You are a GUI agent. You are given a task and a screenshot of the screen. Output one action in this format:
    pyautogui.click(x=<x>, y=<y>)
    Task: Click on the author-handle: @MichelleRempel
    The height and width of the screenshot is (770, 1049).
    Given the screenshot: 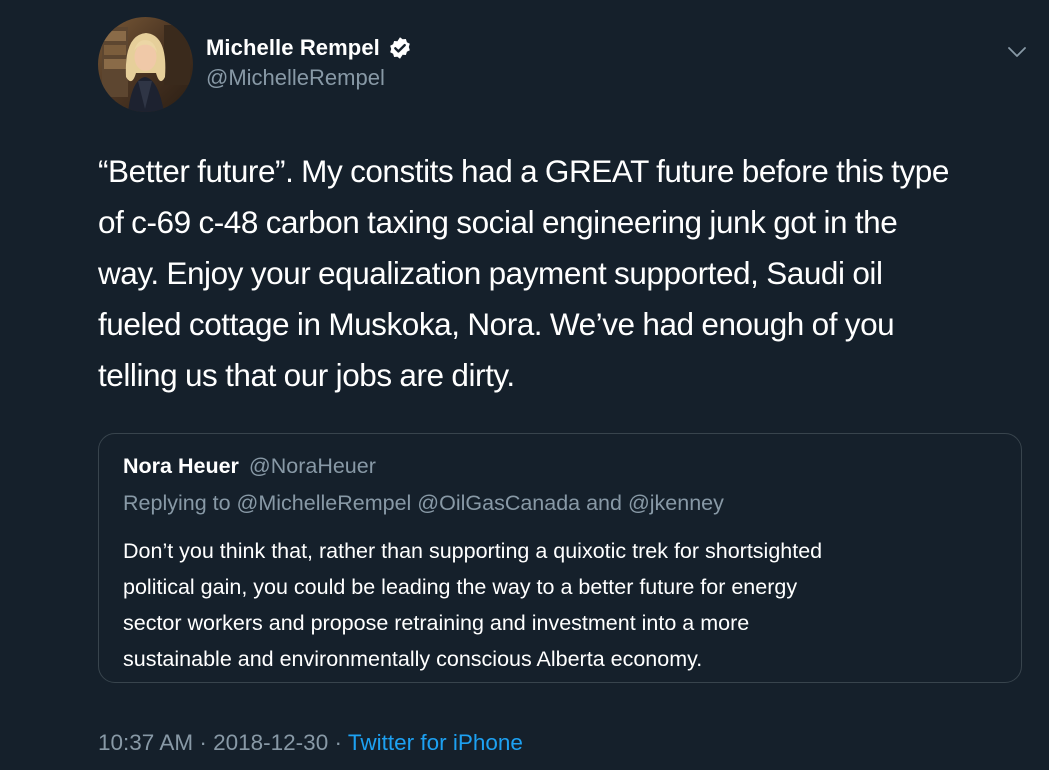 What is the action you would take?
    pyautogui.click(x=295, y=78)
    